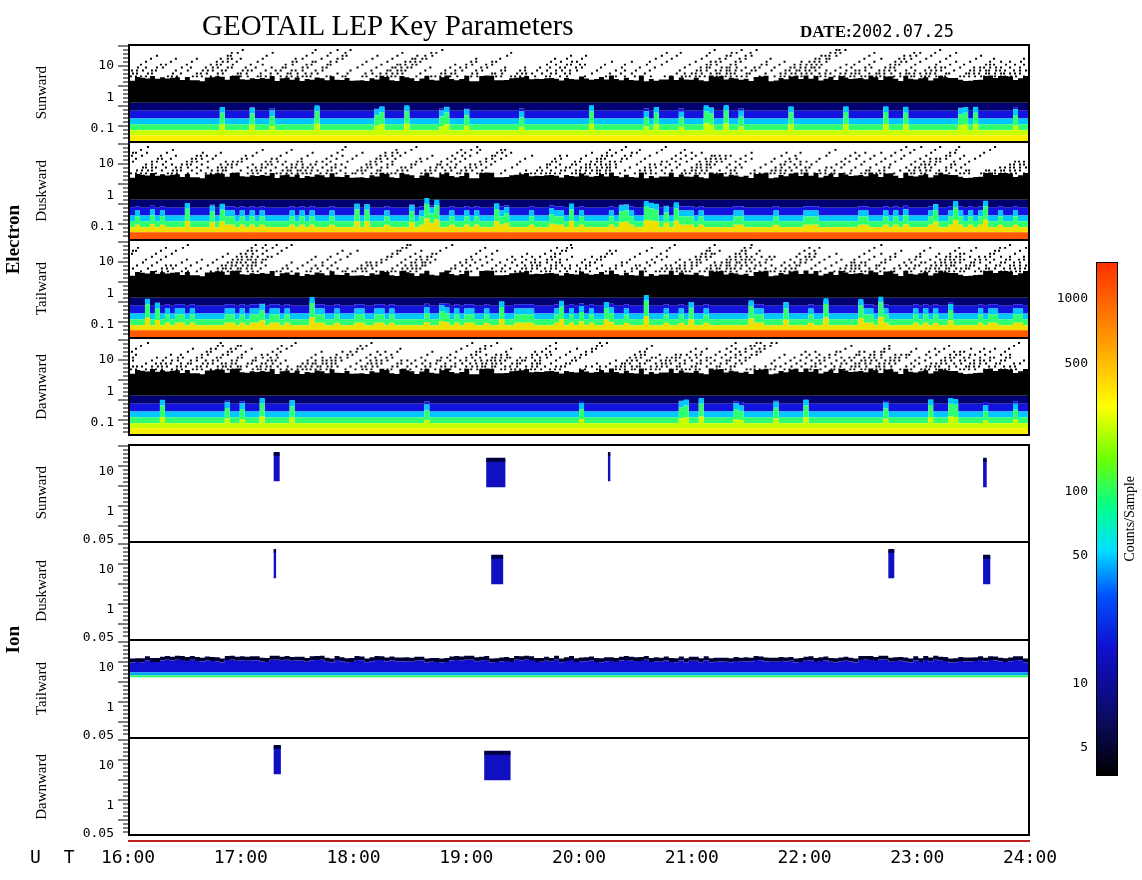  I want to click on colorbar-tick-label: 100, so click(1076, 490).